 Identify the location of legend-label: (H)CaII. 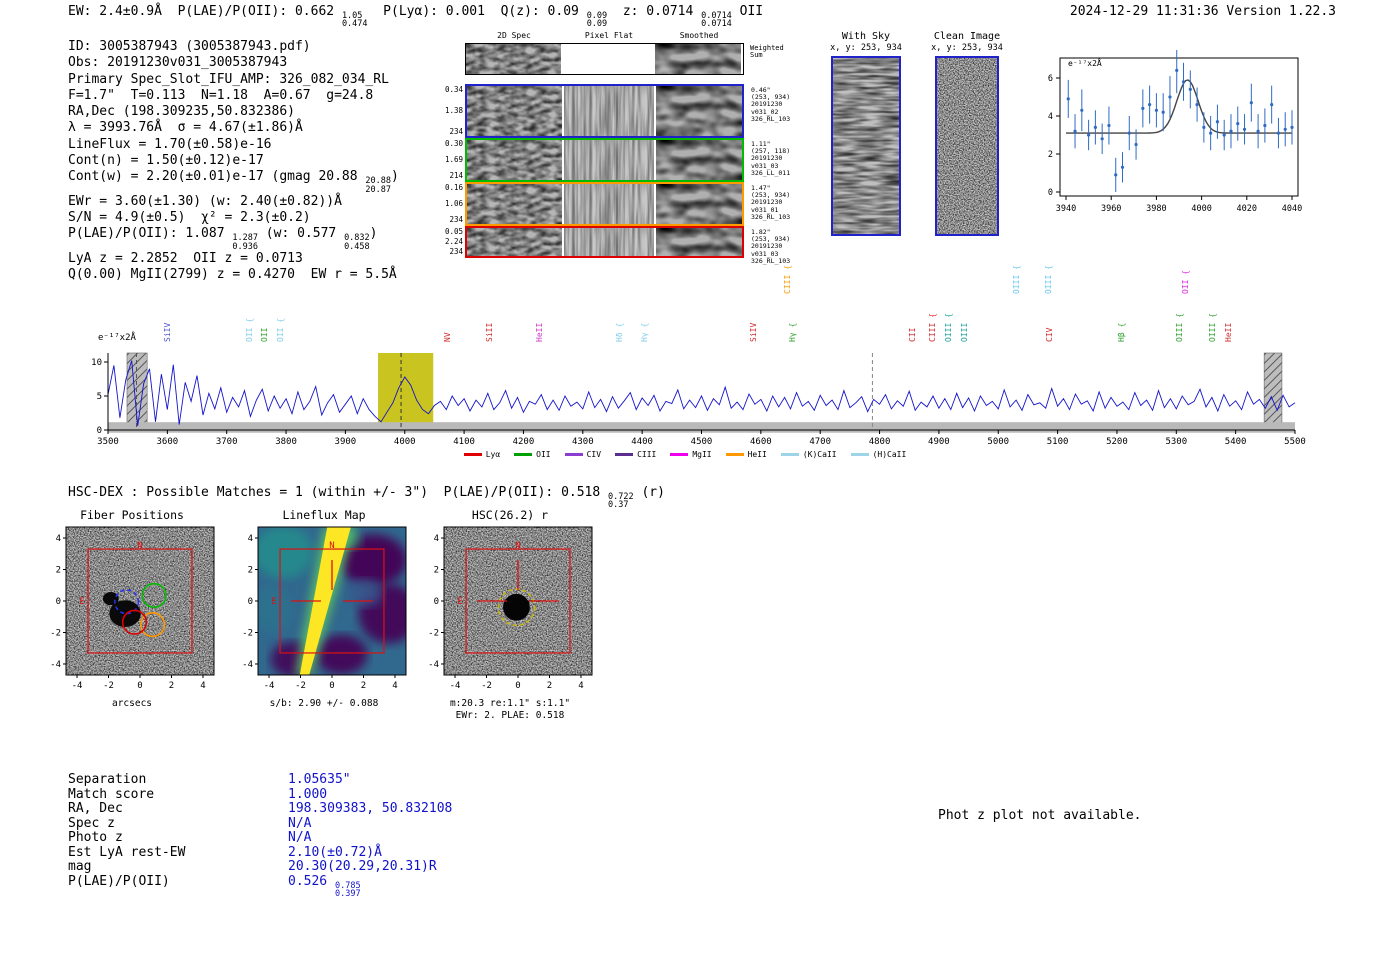
(889, 454).